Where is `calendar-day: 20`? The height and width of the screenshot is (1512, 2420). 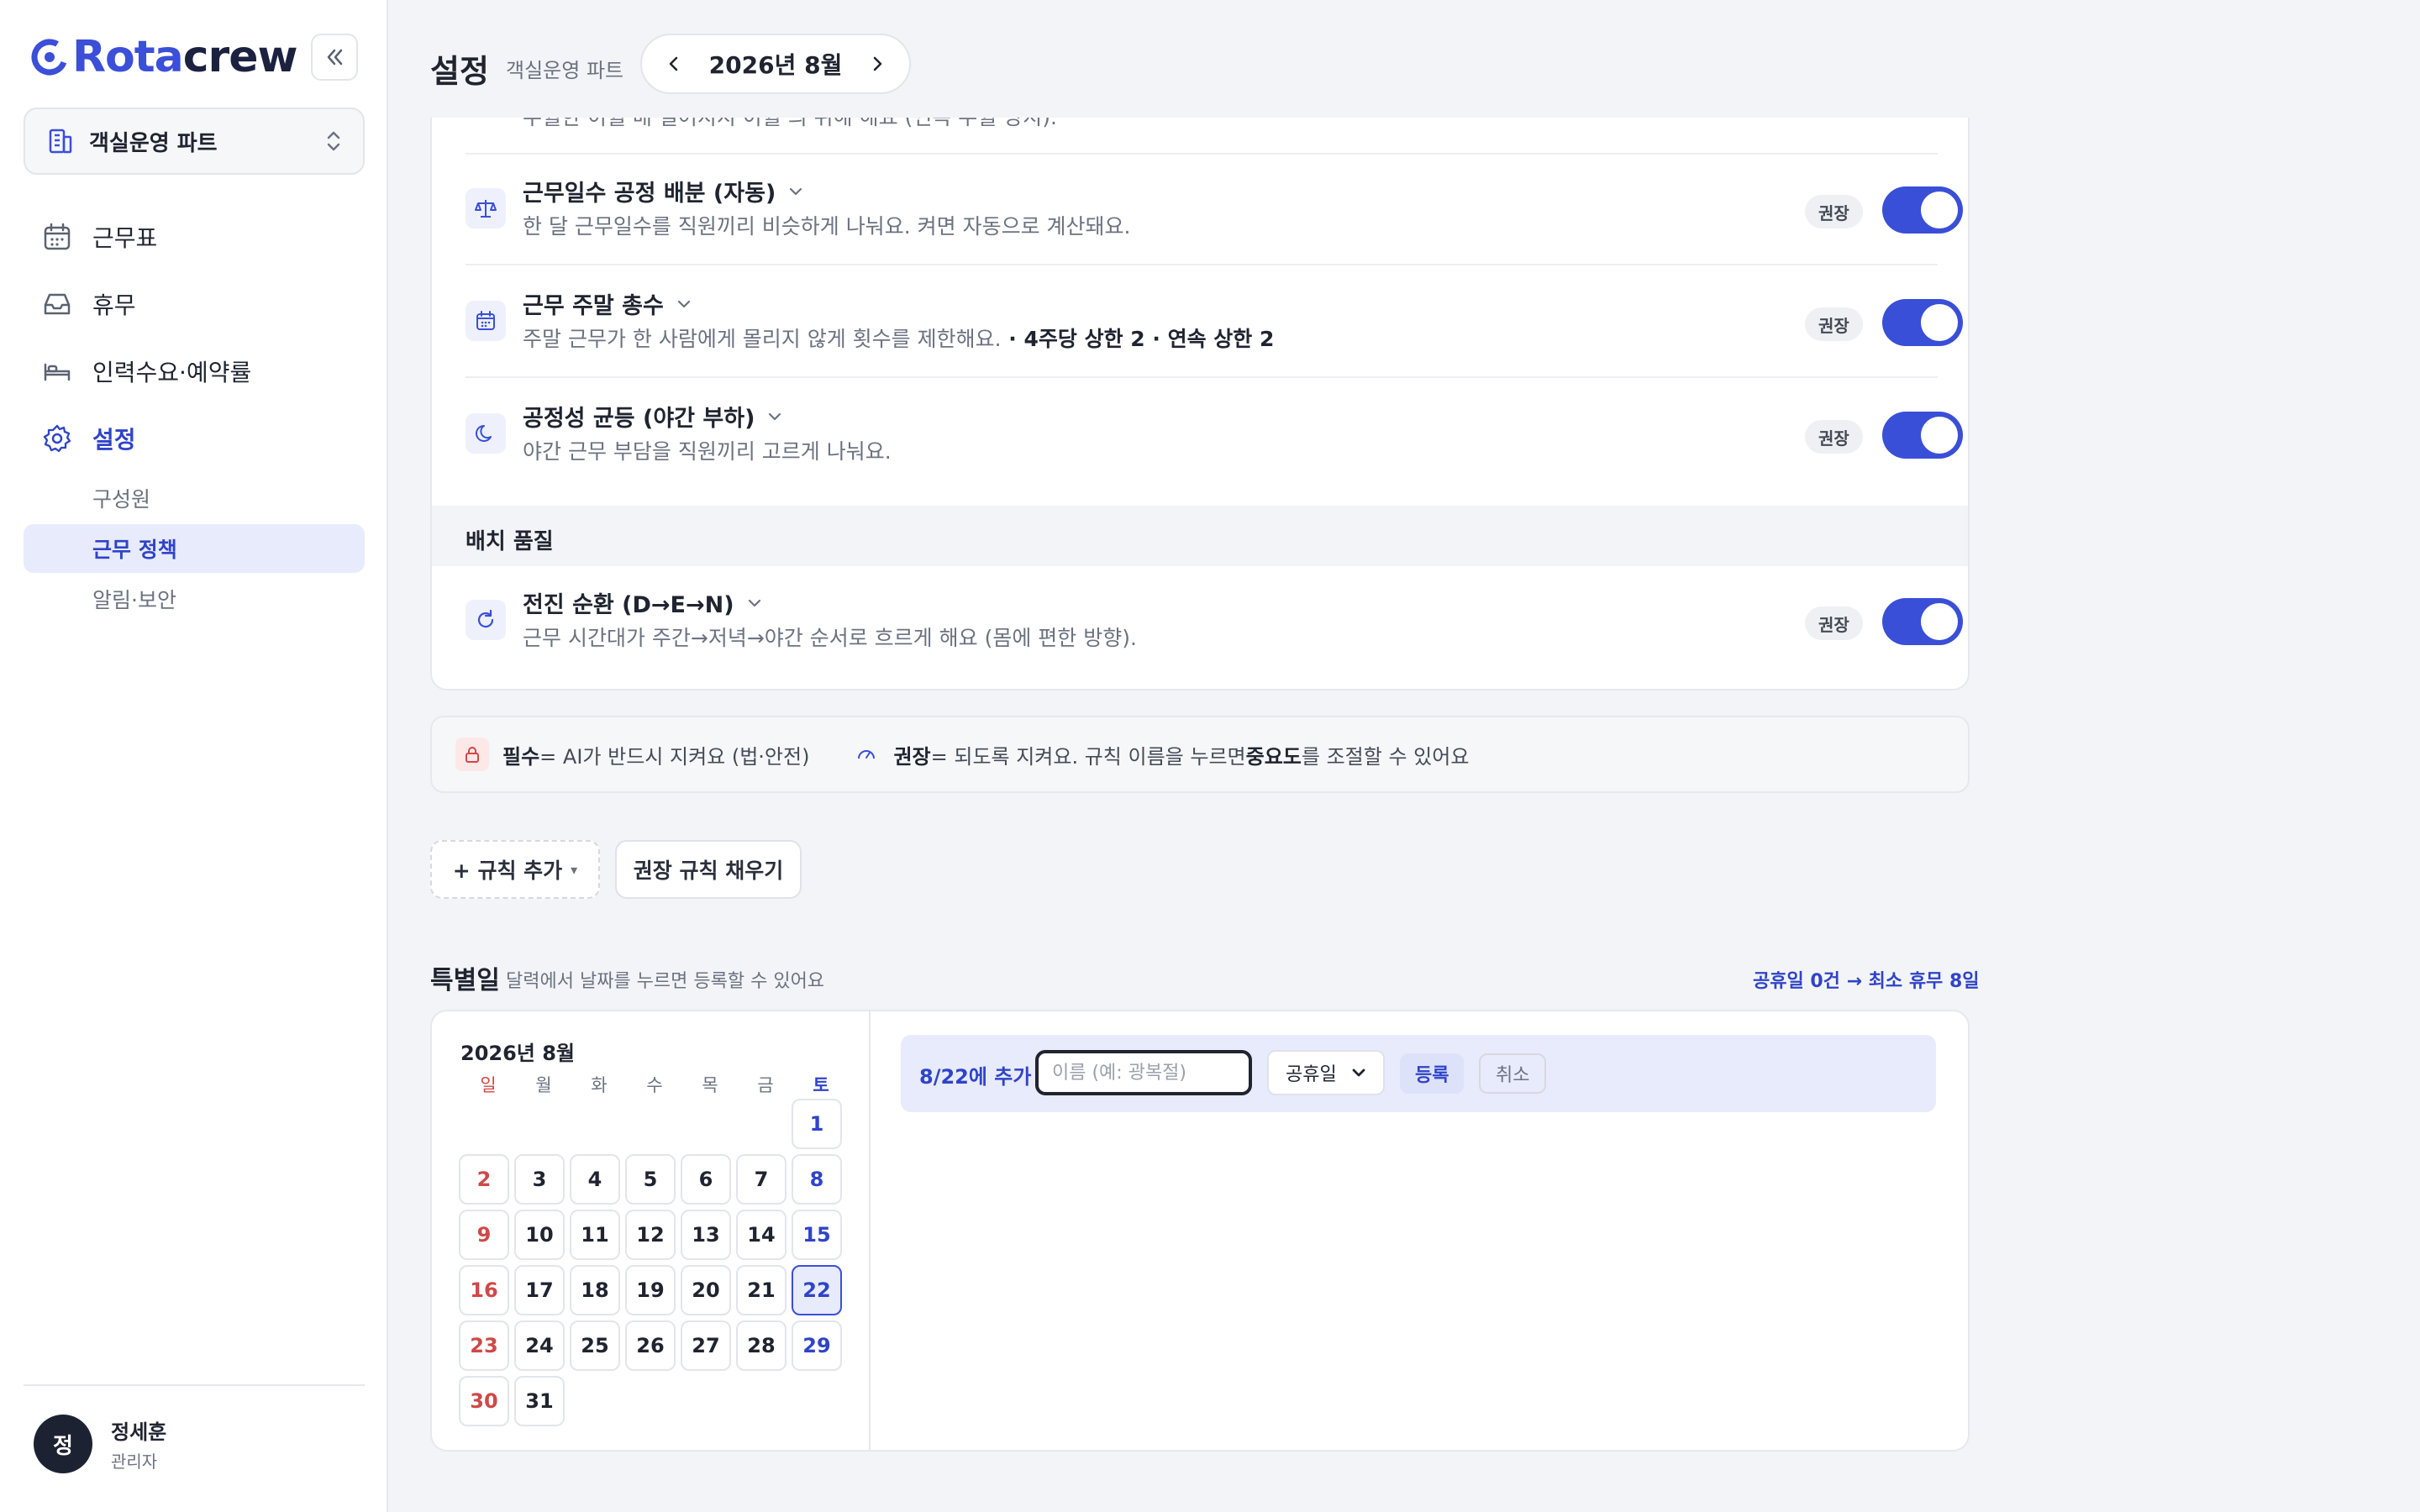 calendar-day: 20 is located at coordinates (706, 1290).